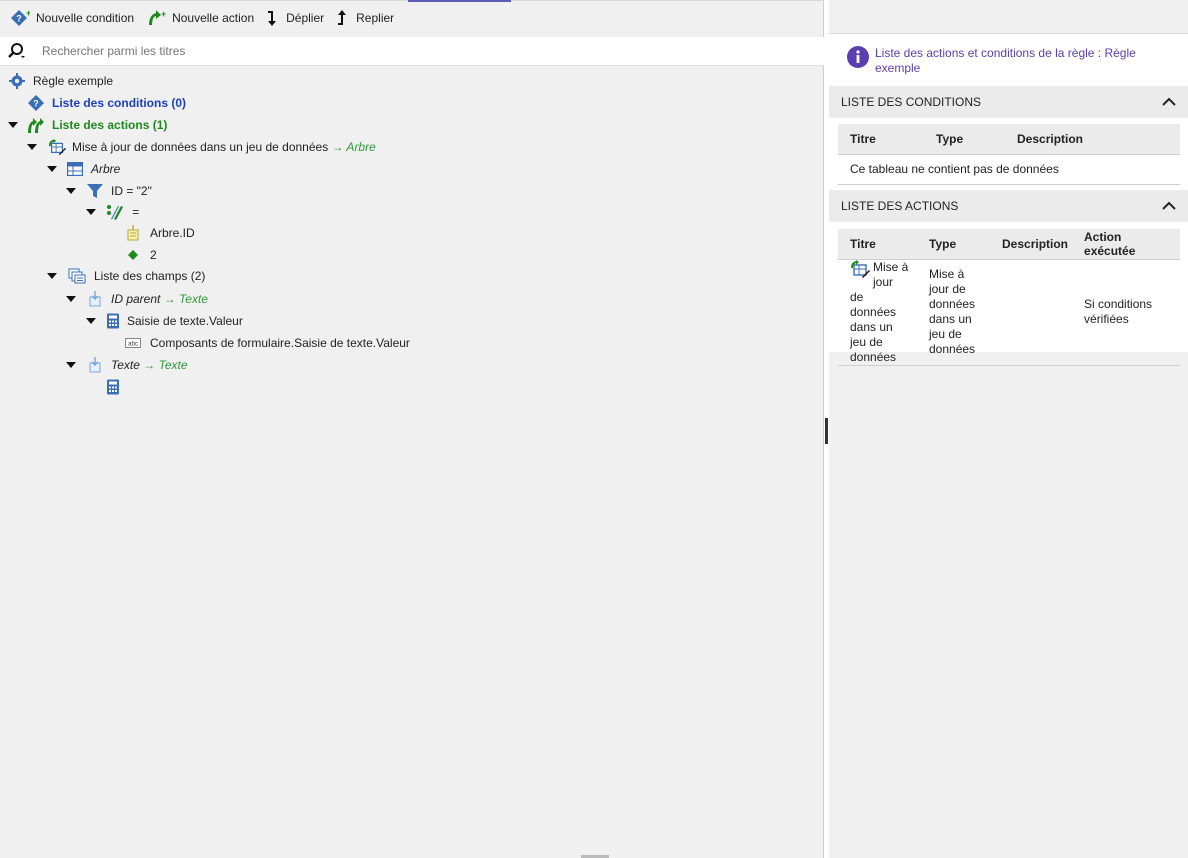 This screenshot has height=858, width=1188. I want to click on field-parent-type: → Texte, so click(185, 299).